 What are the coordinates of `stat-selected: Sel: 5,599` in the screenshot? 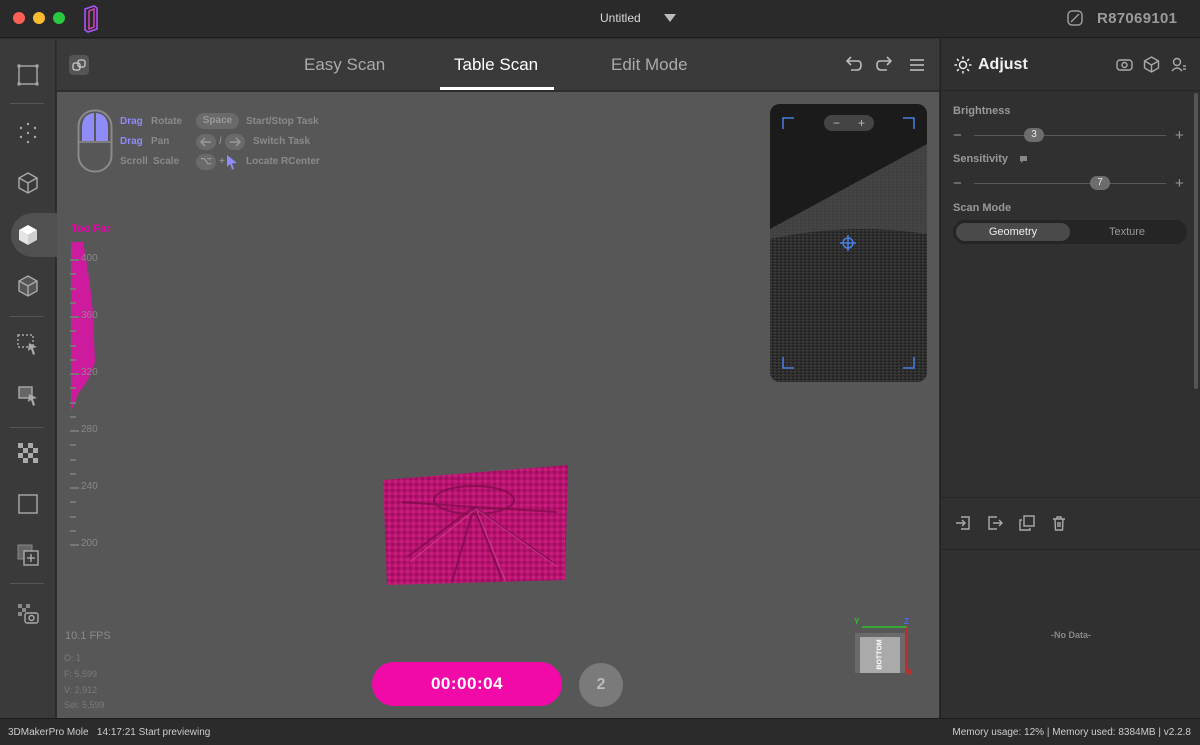 It's located at (84, 705).